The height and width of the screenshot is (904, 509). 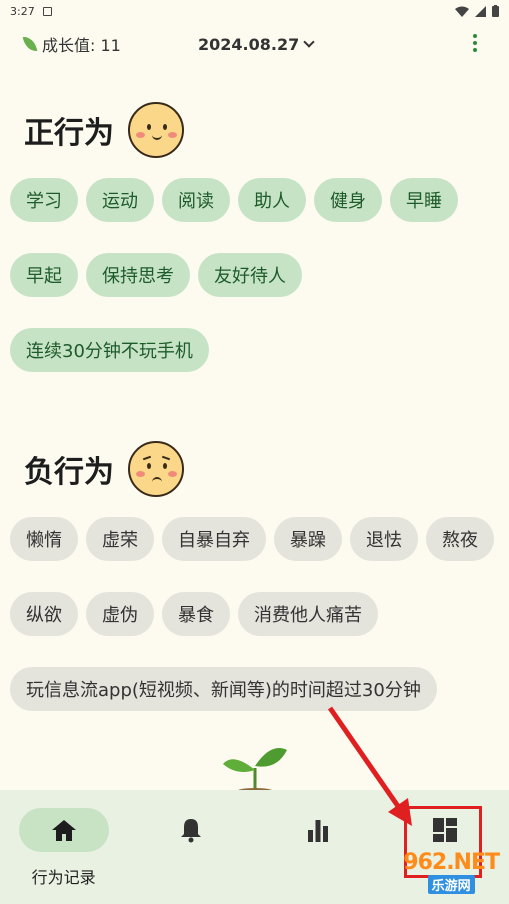 I want to click on negative-chip: 虚荣, so click(x=120, y=539).